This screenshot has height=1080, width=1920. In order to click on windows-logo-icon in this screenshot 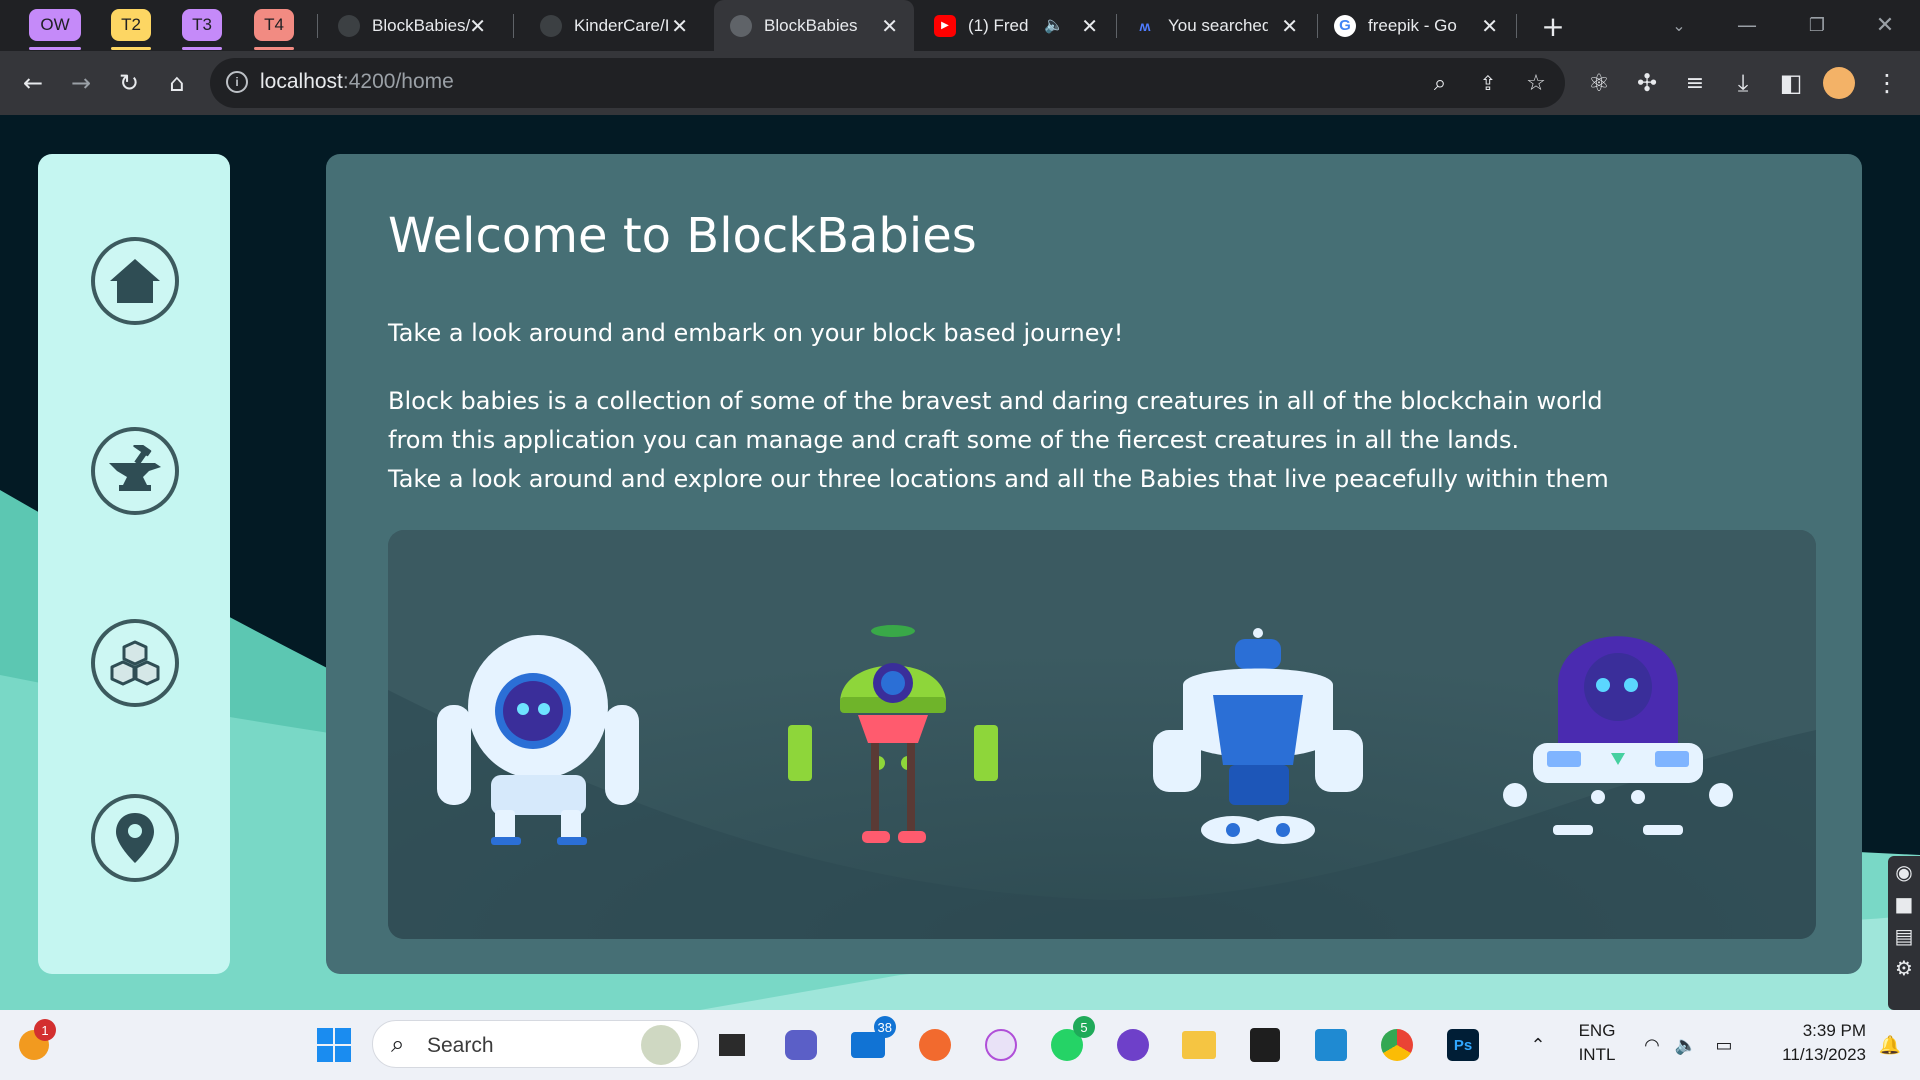, I will do `click(334, 1045)`.